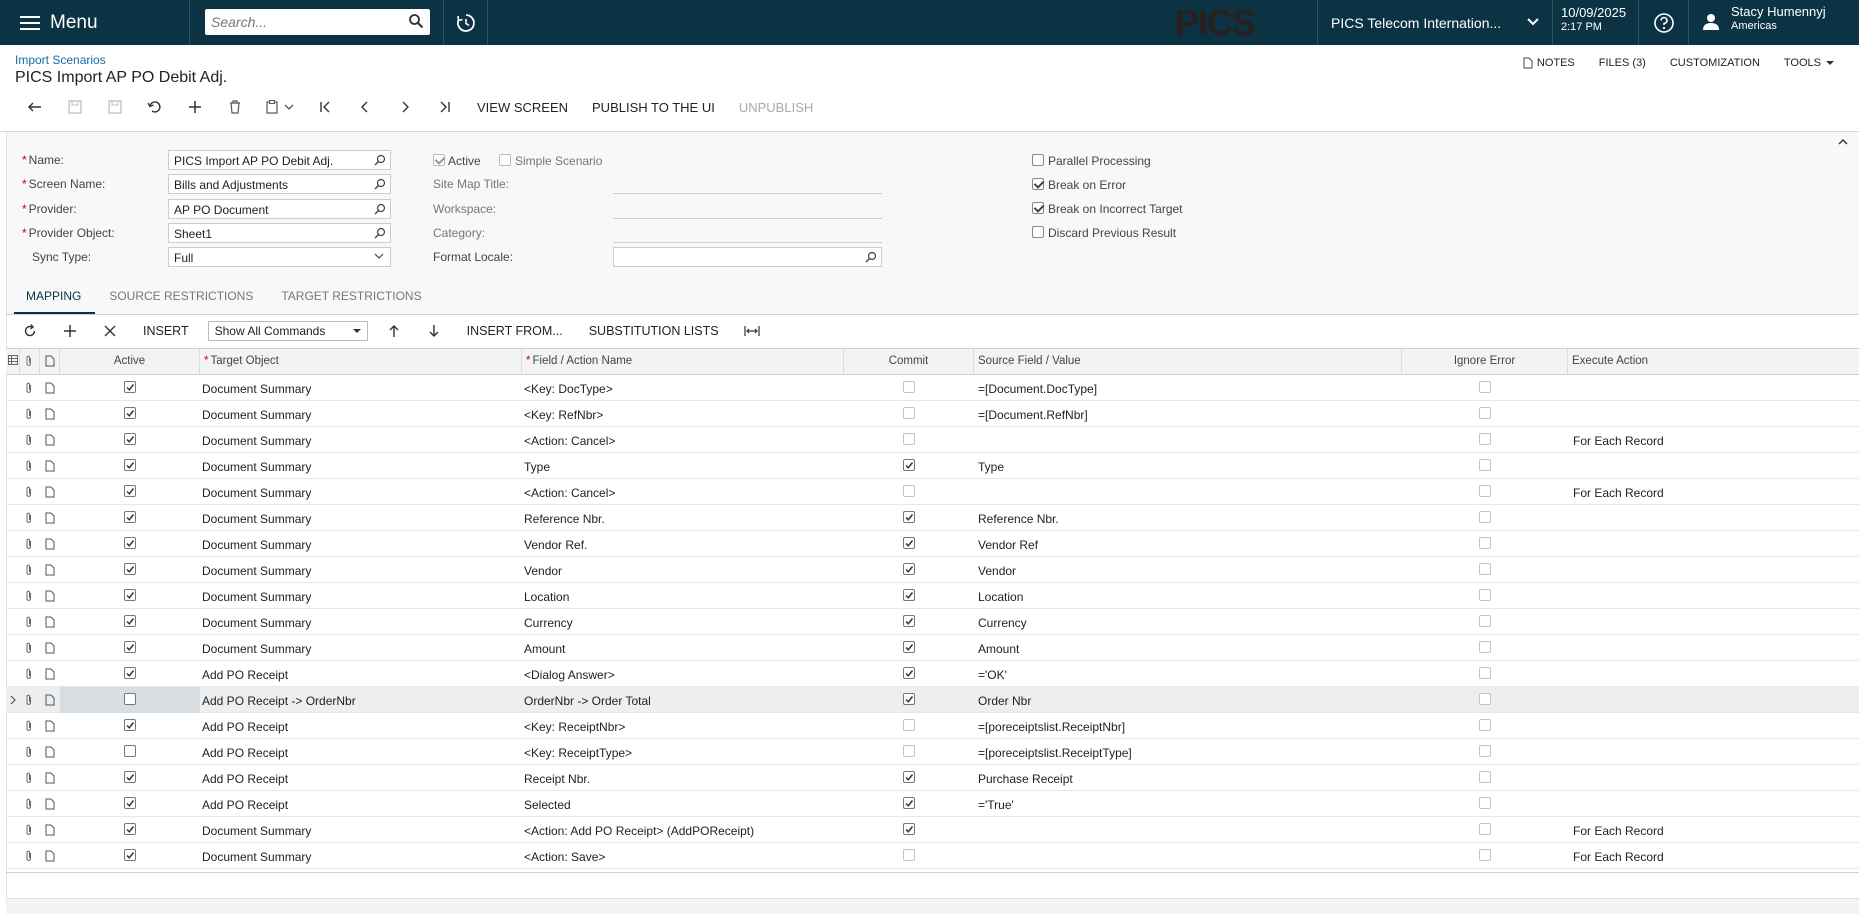 Image resolution: width=1859 pixels, height=914 pixels. What do you see at coordinates (1038, 184) in the screenshot?
I see `break-on-error-checkbox` at bounding box center [1038, 184].